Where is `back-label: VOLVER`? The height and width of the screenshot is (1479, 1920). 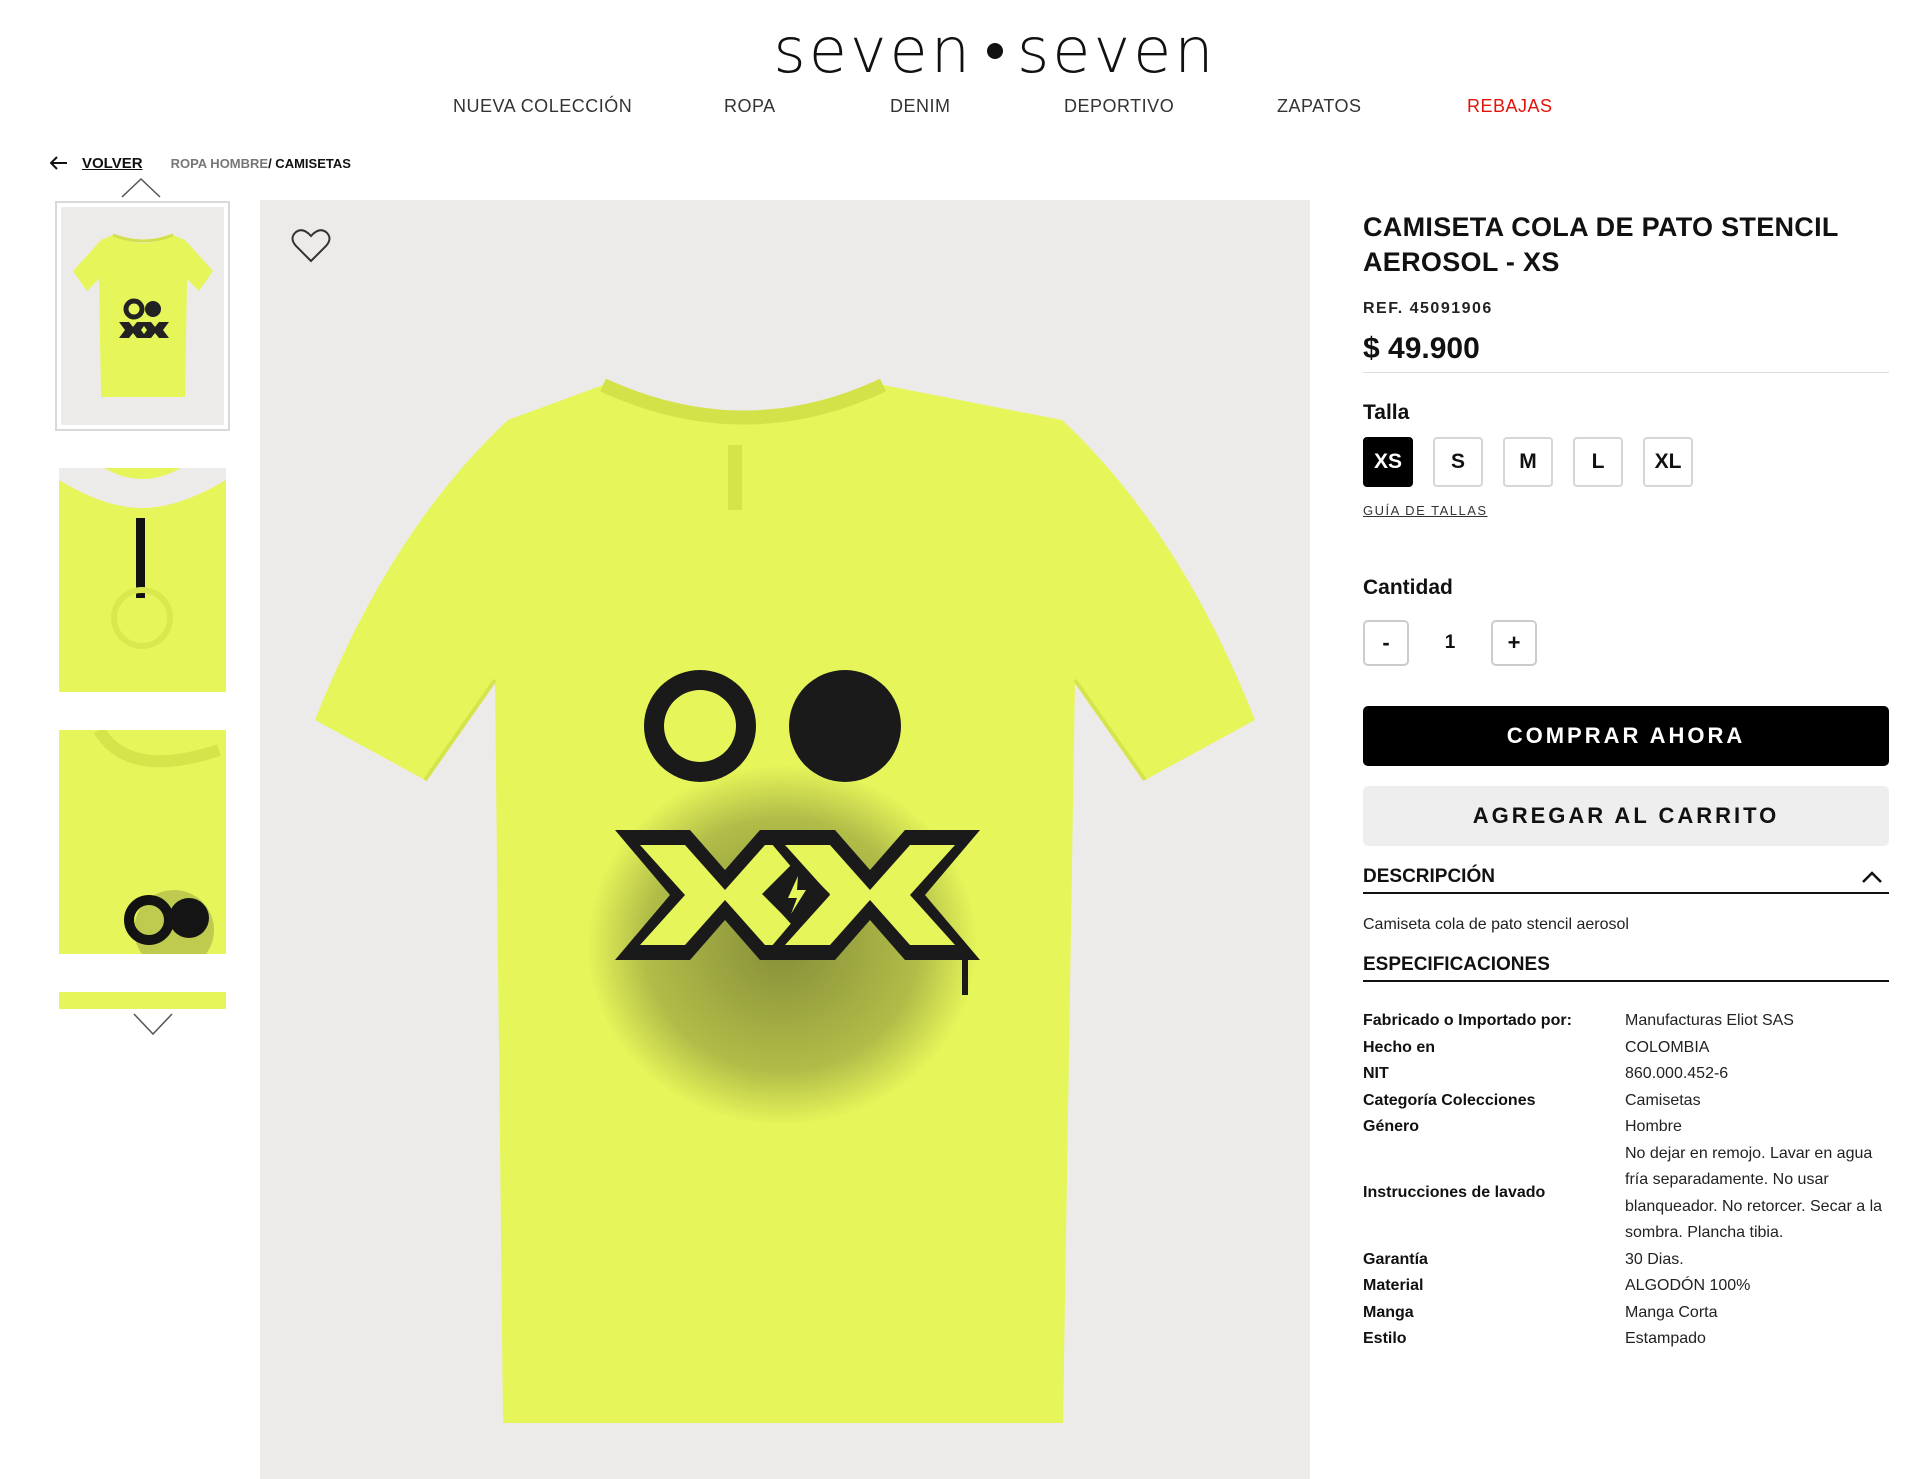 back-label: VOLVER is located at coordinates (112, 163).